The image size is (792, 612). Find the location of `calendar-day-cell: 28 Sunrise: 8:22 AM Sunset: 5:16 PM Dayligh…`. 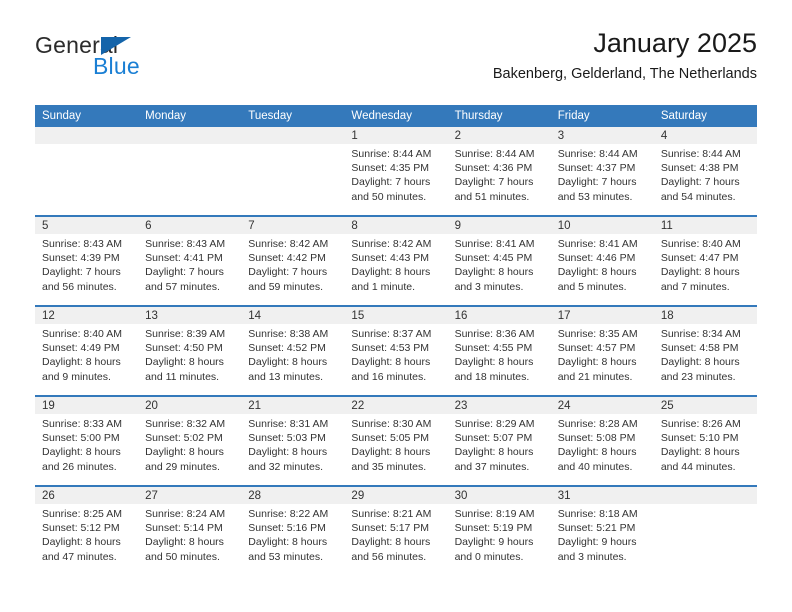

calendar-day-cell: 28 Sunrise: 8:22 AM Sunset: 5:16 PM Dayligh… is located at coordinates (293, 530).